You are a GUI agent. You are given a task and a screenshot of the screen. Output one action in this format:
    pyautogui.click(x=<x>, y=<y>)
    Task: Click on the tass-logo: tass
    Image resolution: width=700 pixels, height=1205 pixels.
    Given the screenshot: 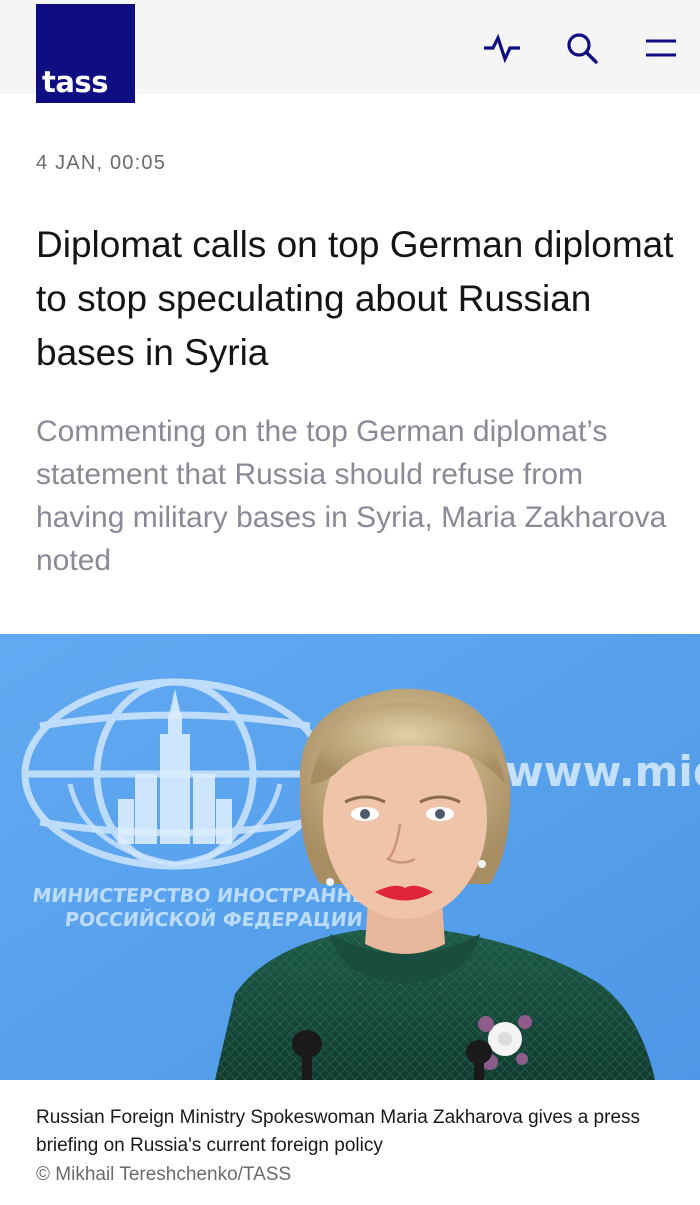 What is the action you would take?
    pyautogui.click(x=85, y=53)
    